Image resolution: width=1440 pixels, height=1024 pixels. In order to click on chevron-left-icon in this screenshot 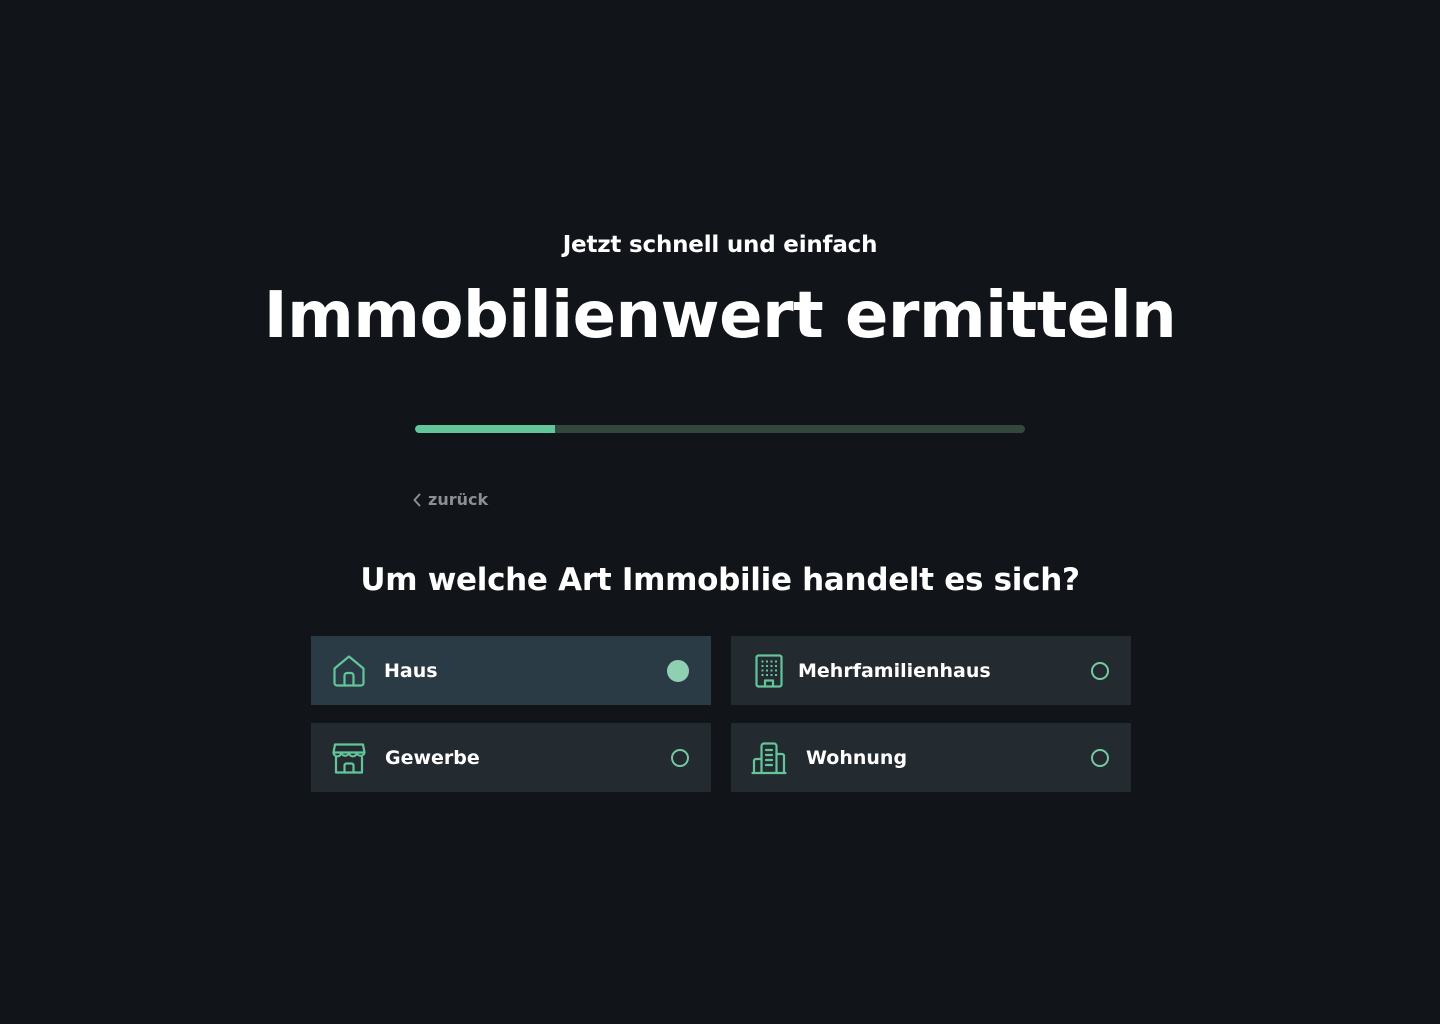, I will do `click(417, 500)`.